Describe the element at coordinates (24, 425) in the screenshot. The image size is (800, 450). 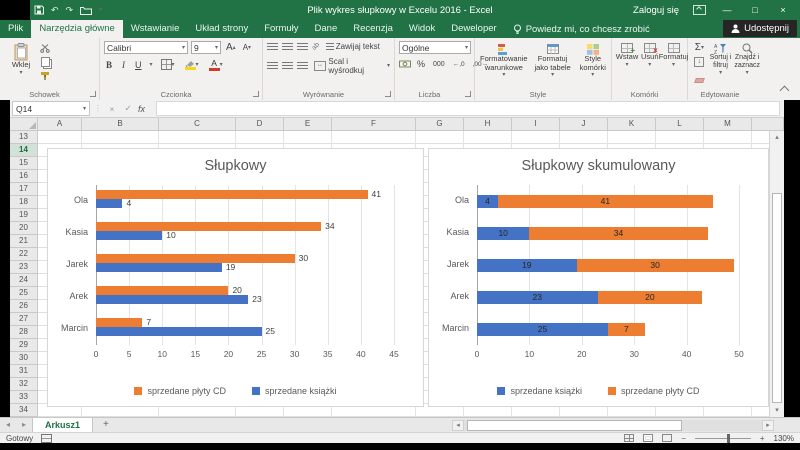
I see `sheet-nav-next-icon: ▸` at that location.